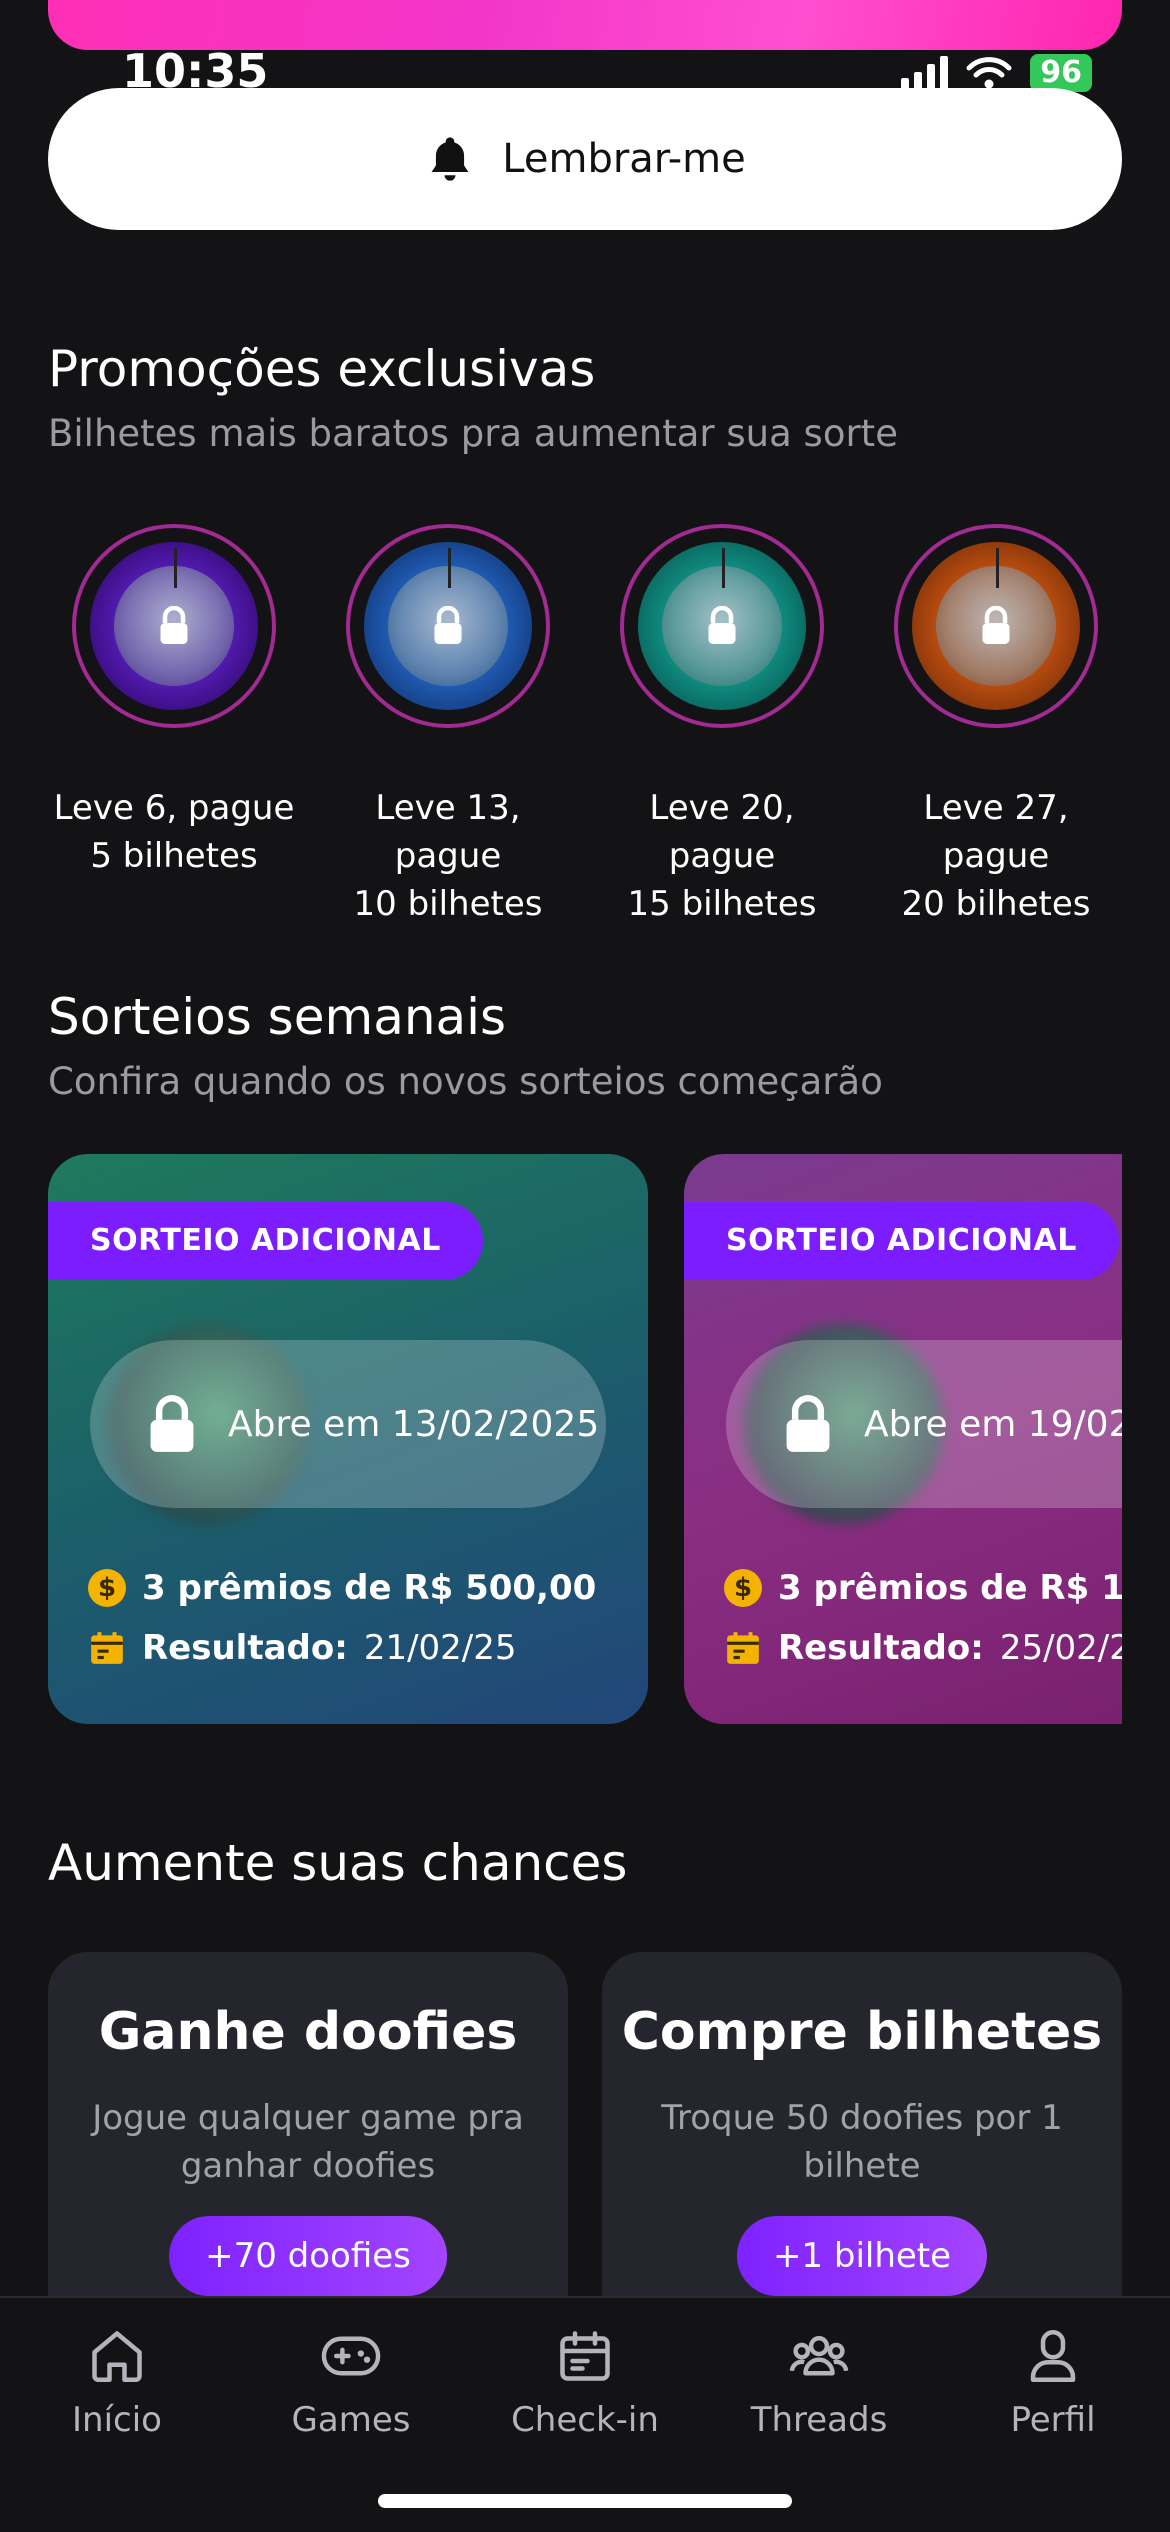  Describe the element at coordinates (1053, 2356) in the screenshot. I see `user-icon` at that location.